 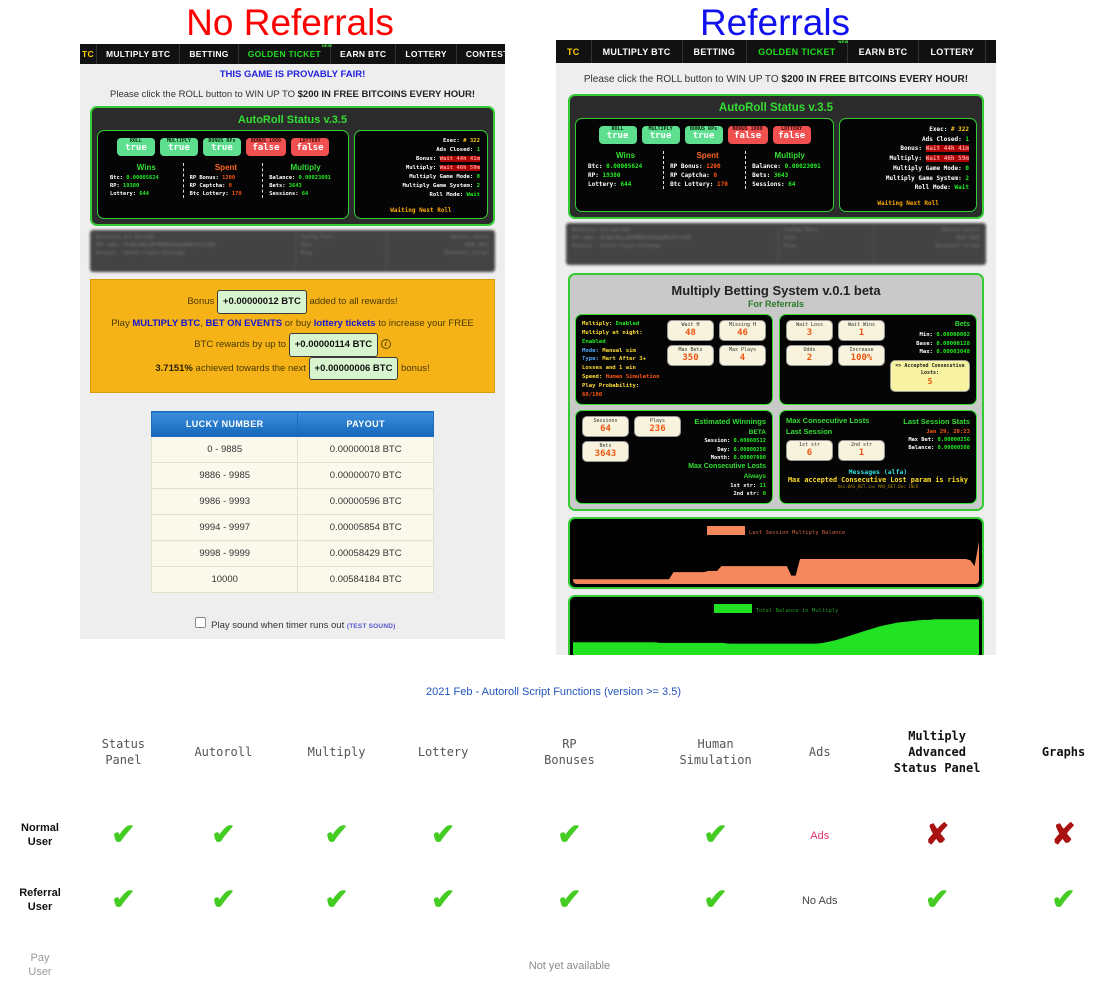 What do you see at coordinates (742, 356) in the screenshot?
I see `pill-max-plays: Max Plays 4` at bounding box center [742, 356].